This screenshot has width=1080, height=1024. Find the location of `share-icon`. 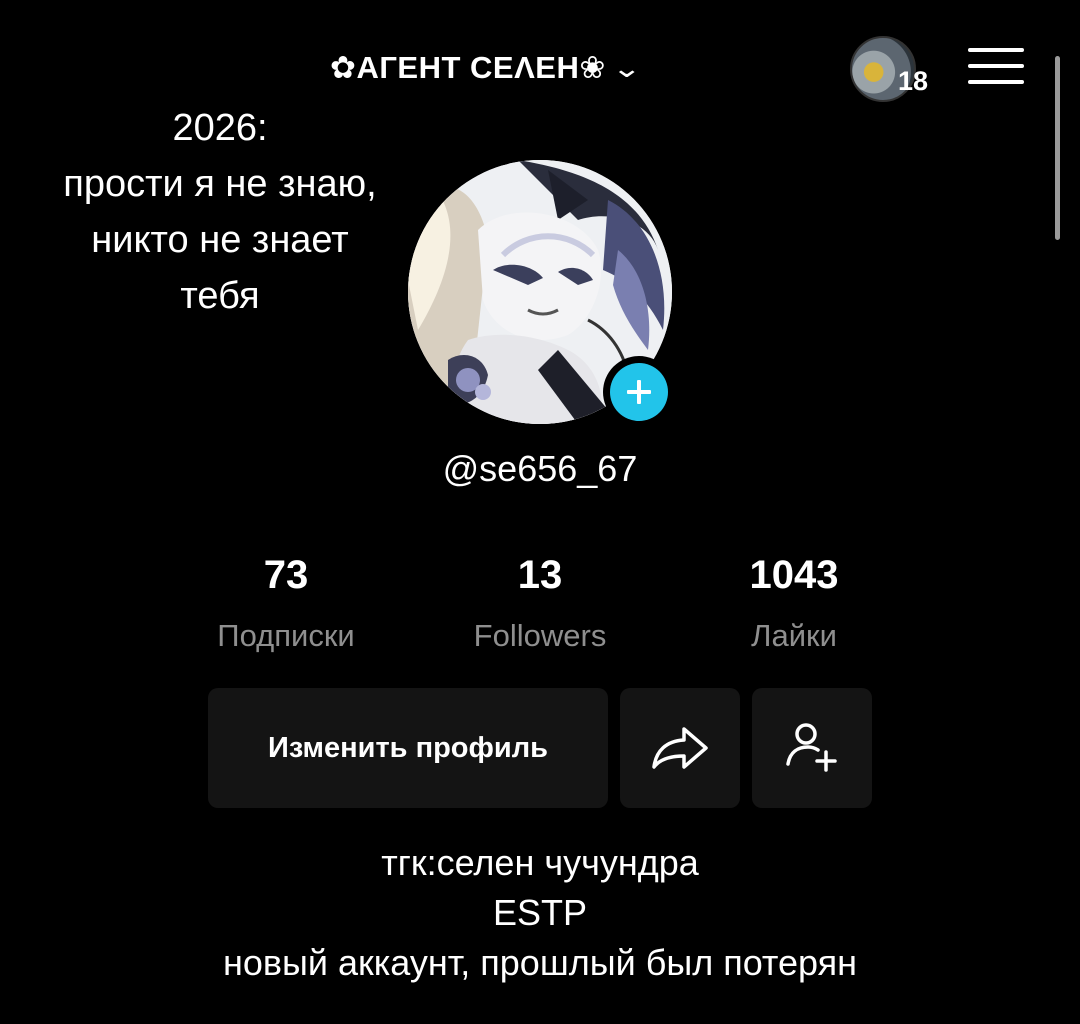

share-icon is located at coordinates (680, 748).